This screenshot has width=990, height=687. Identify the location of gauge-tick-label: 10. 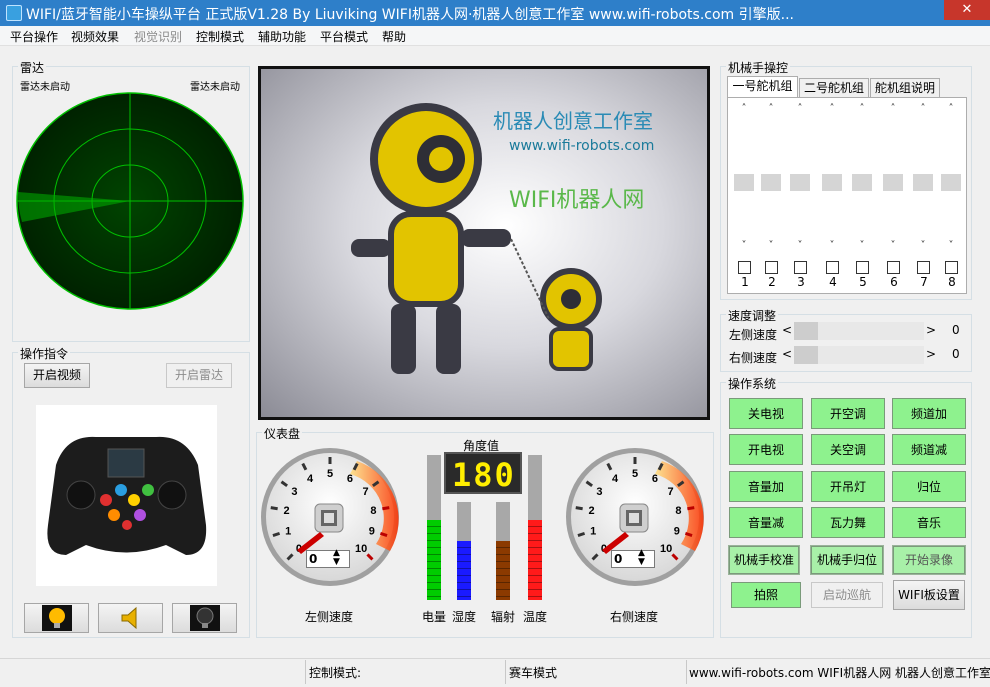
(361, 549).